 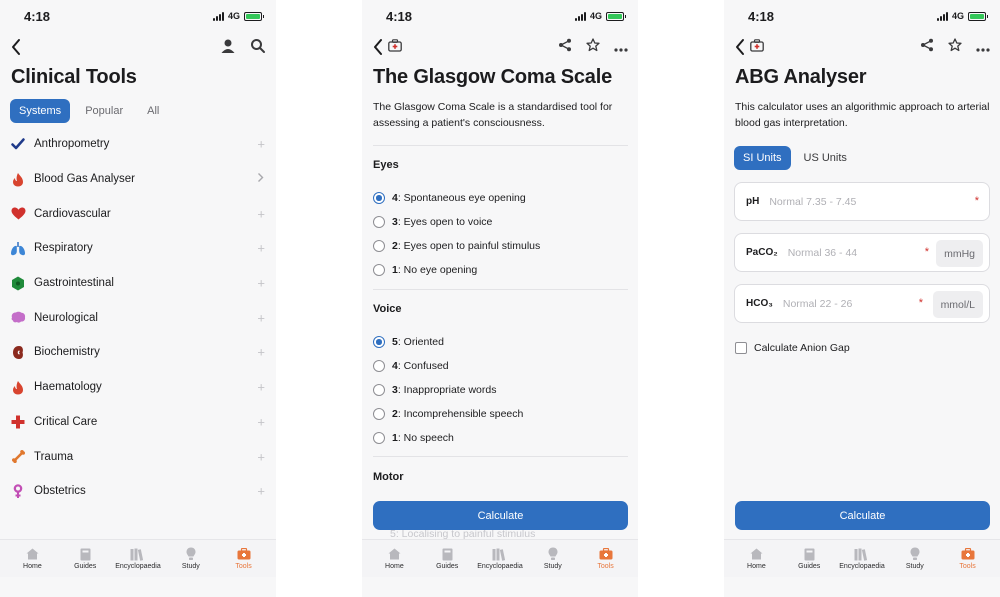 What do you see at coordinates (425, 270) in the screenshot?
I see `radio-eyes-1: 1: No eye opening` at bounding box center [425, 270].